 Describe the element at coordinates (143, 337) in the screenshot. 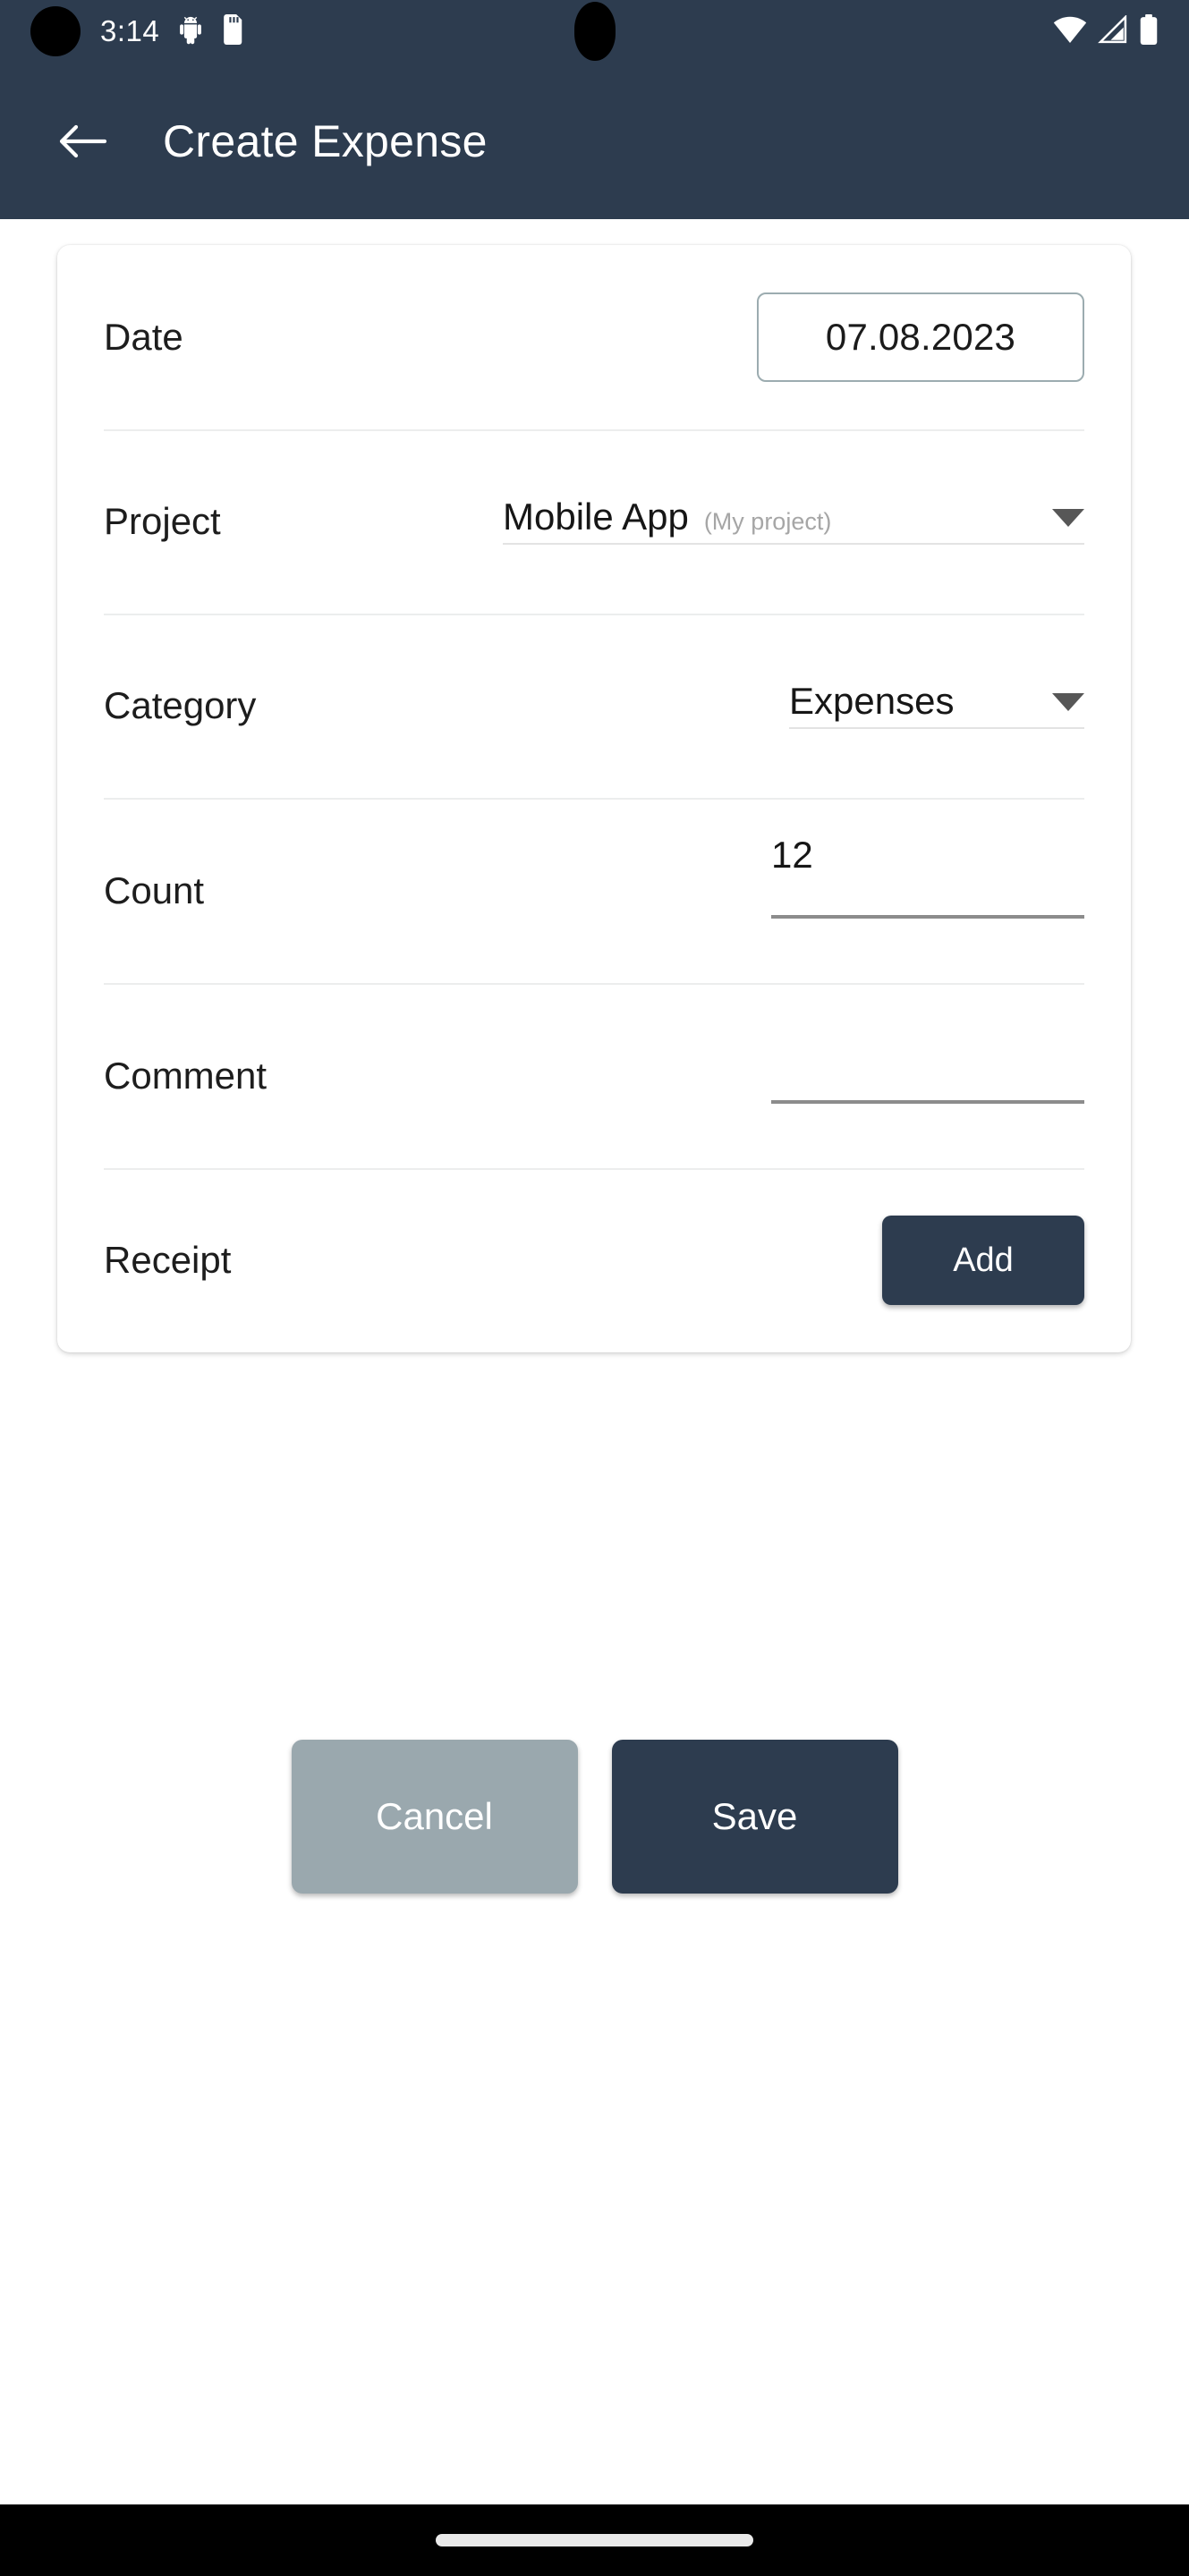

I see `date-label: Date` at that location.